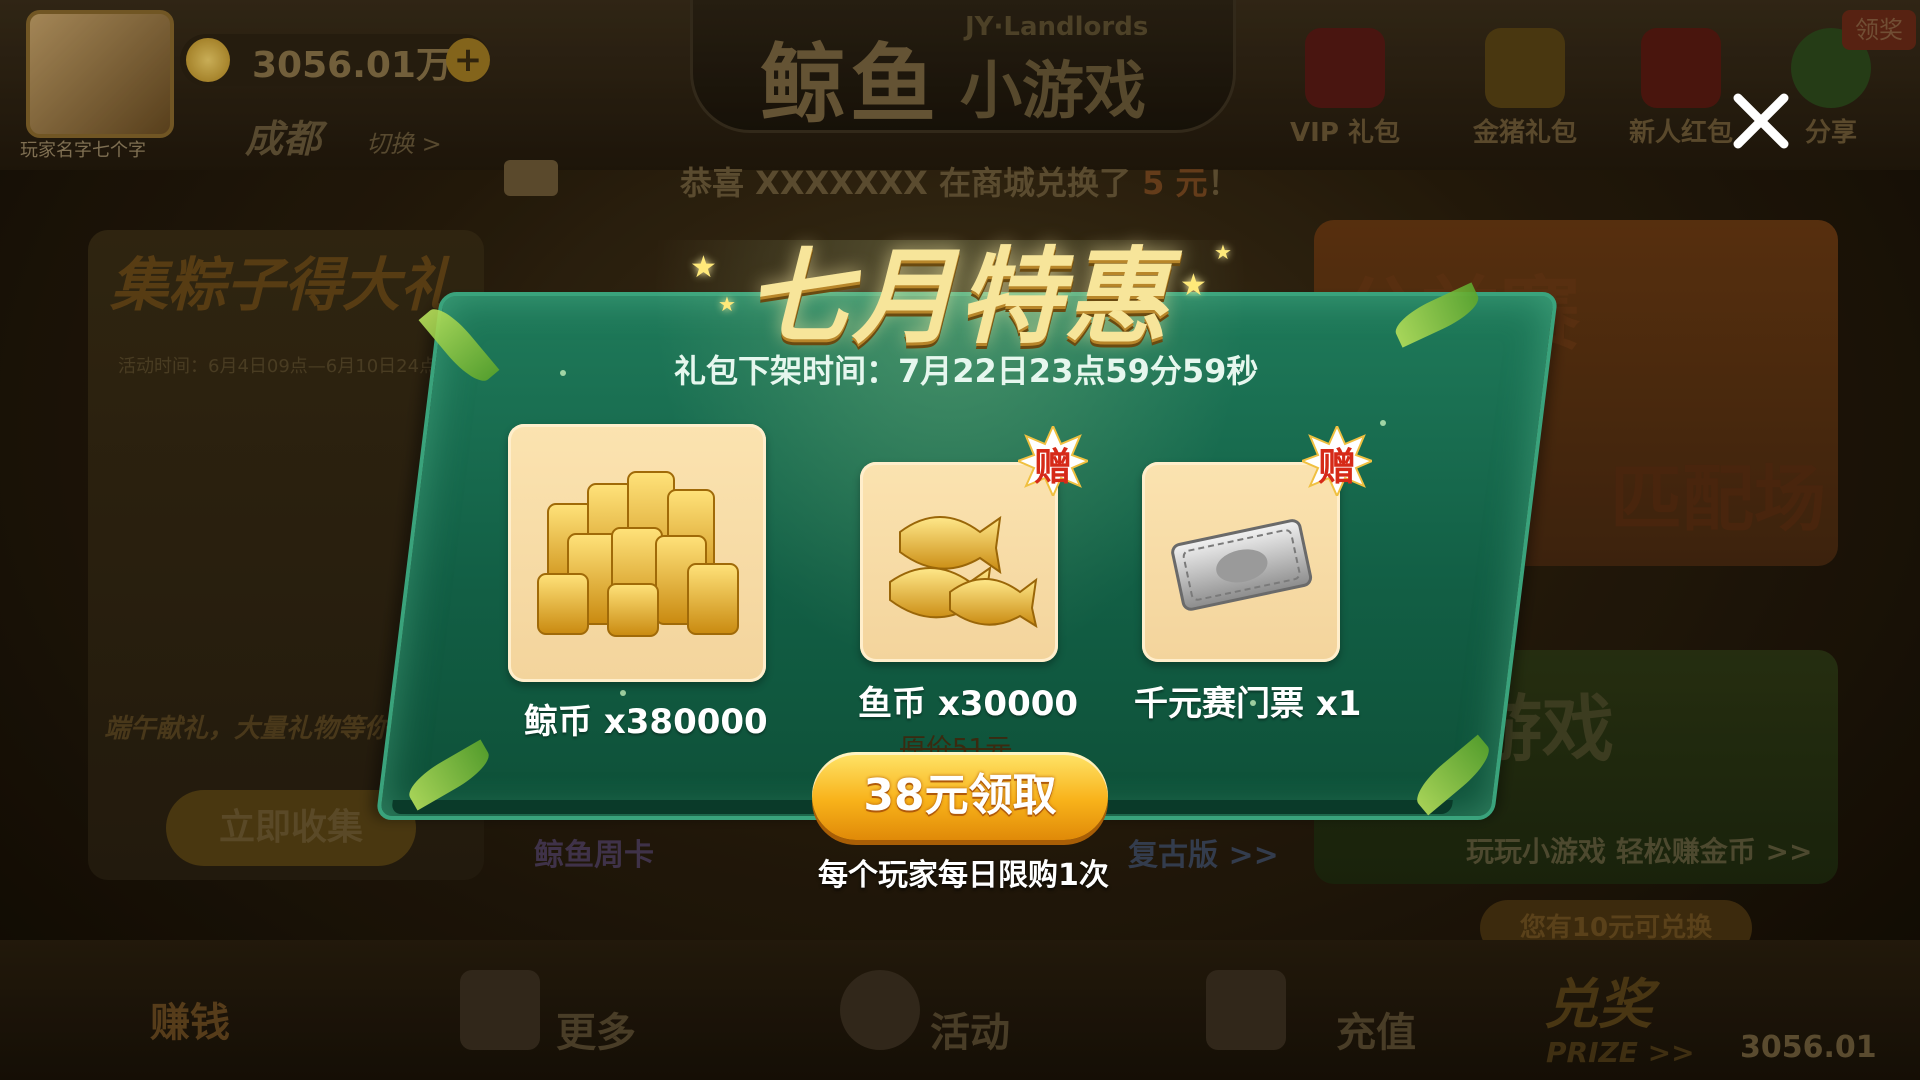  I want to click on gold-coins-icon, so click(638, 554).